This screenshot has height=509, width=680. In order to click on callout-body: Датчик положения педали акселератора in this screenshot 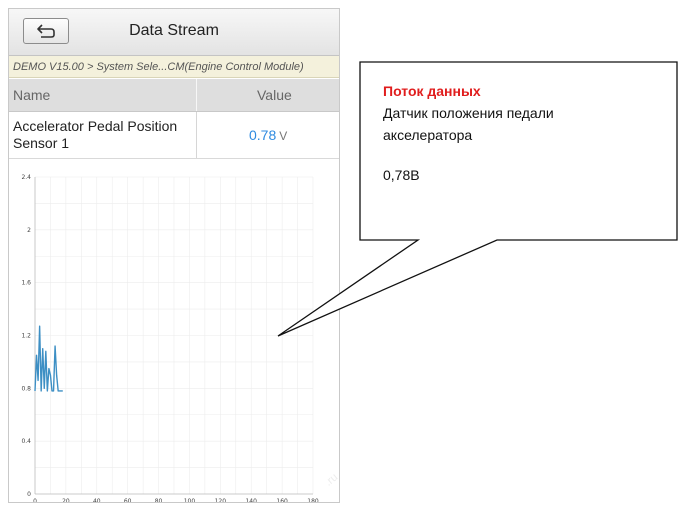, I will do `click(468, 124)`.